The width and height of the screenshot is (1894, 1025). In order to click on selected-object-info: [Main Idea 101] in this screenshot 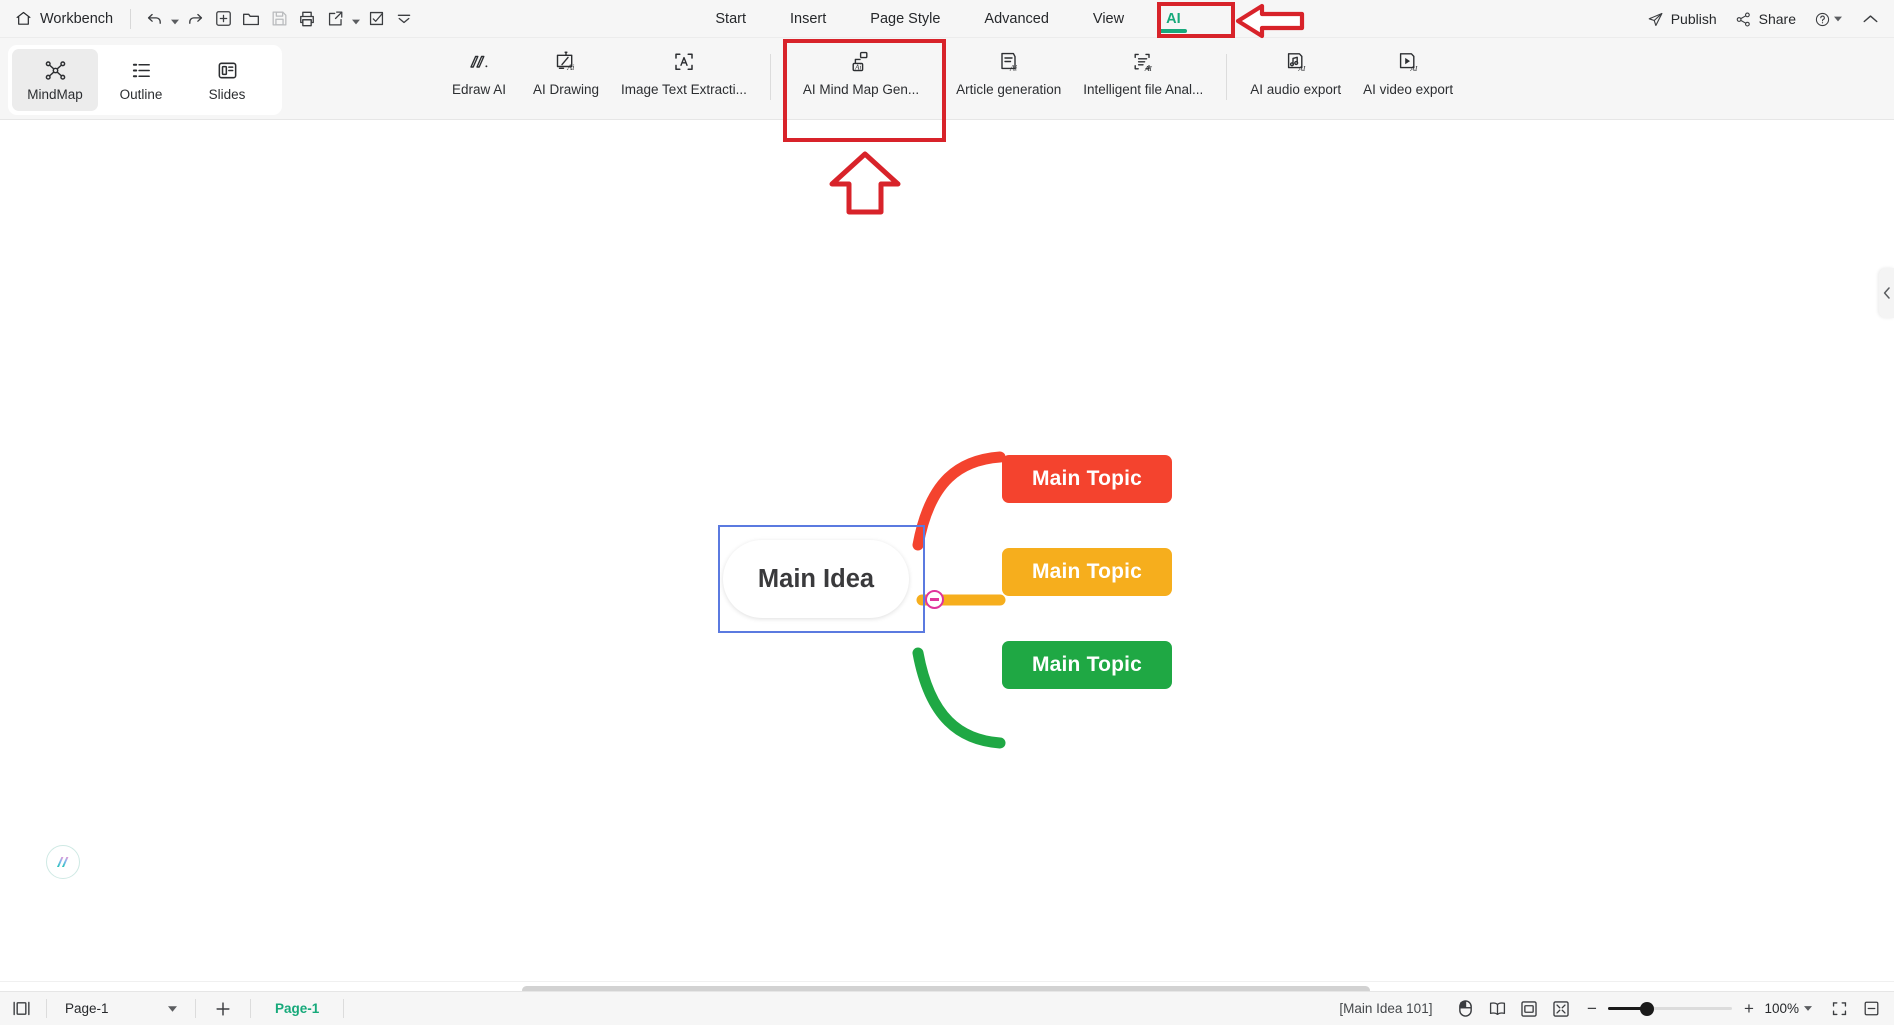, I will do `click(1386, 1008)`.